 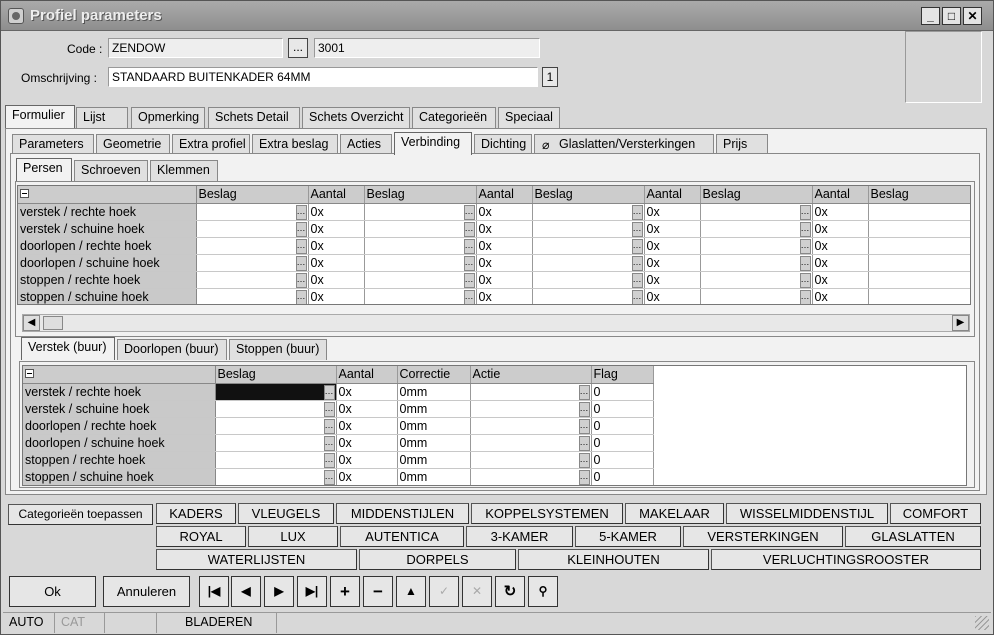 What do you see at coordinates (276, 392) in the screenshot?
I see `beslag-cell-selected` at bounding box center [276, 392].